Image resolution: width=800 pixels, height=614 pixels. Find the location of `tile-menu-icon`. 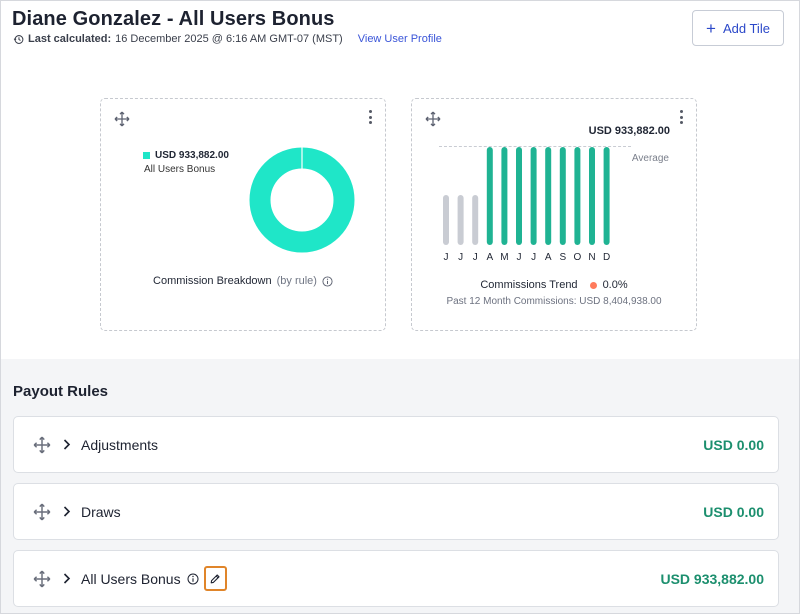

tile-menu-icon is located at coordinates (371, 117).